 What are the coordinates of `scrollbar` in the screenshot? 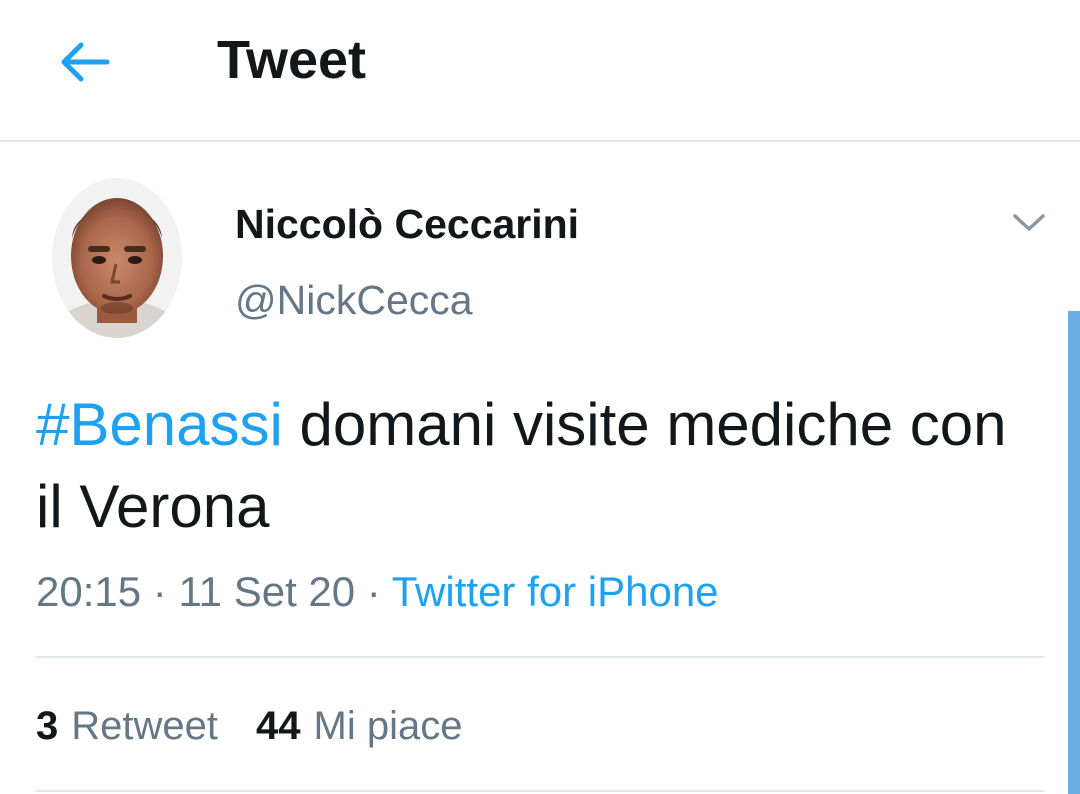 It's located at (1074, 552).